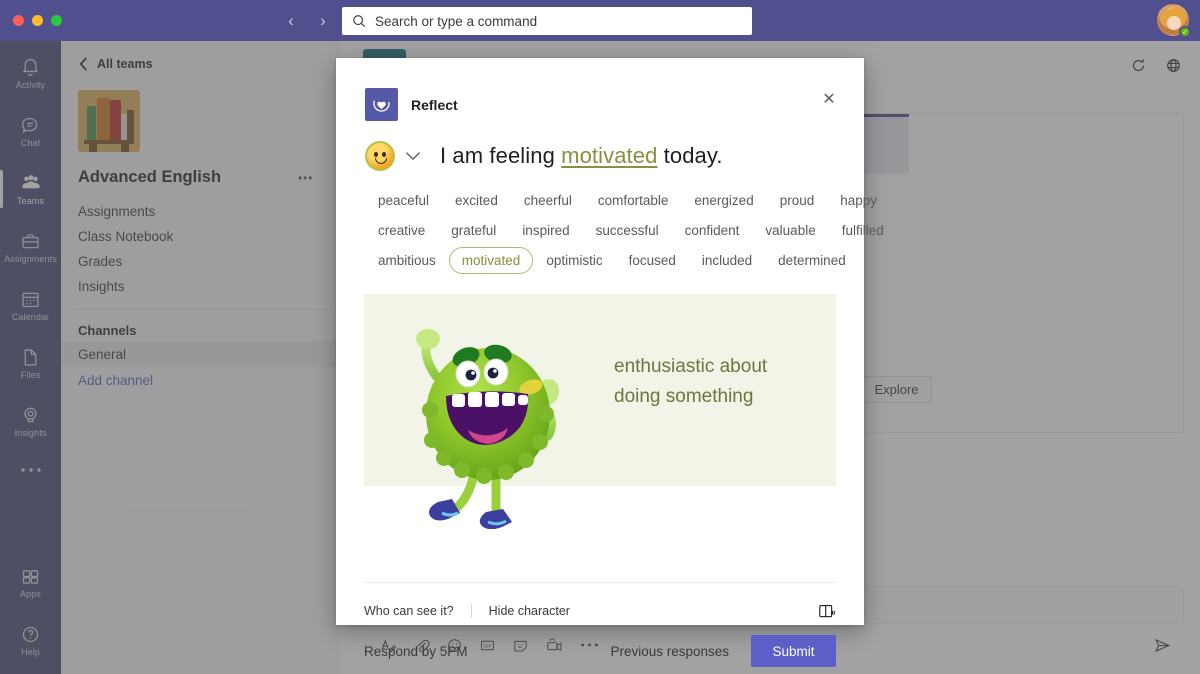 Image resolution: width=1200 pixels, height=674 pixels. What do you see at coordinates (600, 89) in the screenshot?
I see `dialog-header: Reflect` at bounding box center [600, 89].